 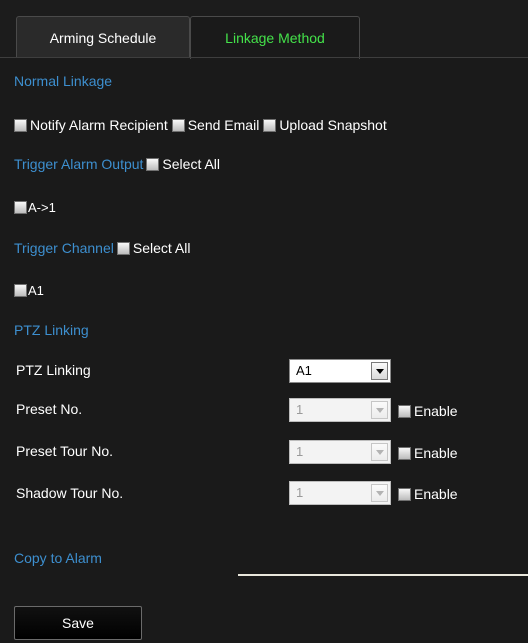 What do you see at coordinates (58, 558) in the screenshot?
I see `copy-to-alarm-title: Copy to Alarm` at bounding box center [58, 558].